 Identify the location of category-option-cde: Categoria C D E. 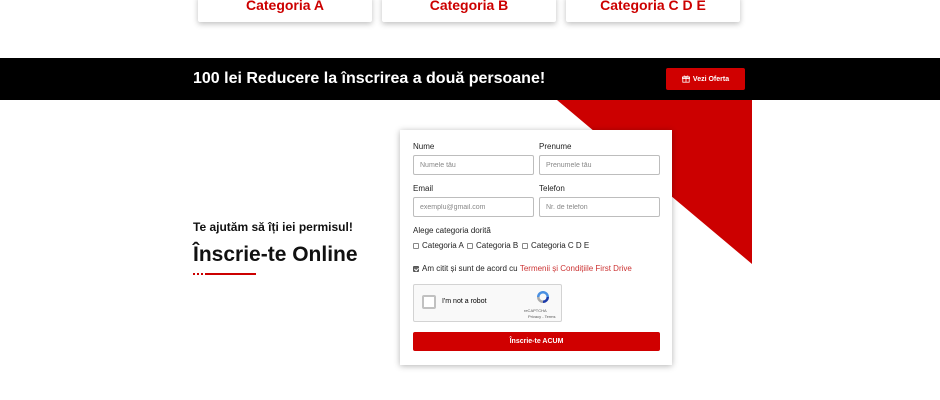
(555, 245).